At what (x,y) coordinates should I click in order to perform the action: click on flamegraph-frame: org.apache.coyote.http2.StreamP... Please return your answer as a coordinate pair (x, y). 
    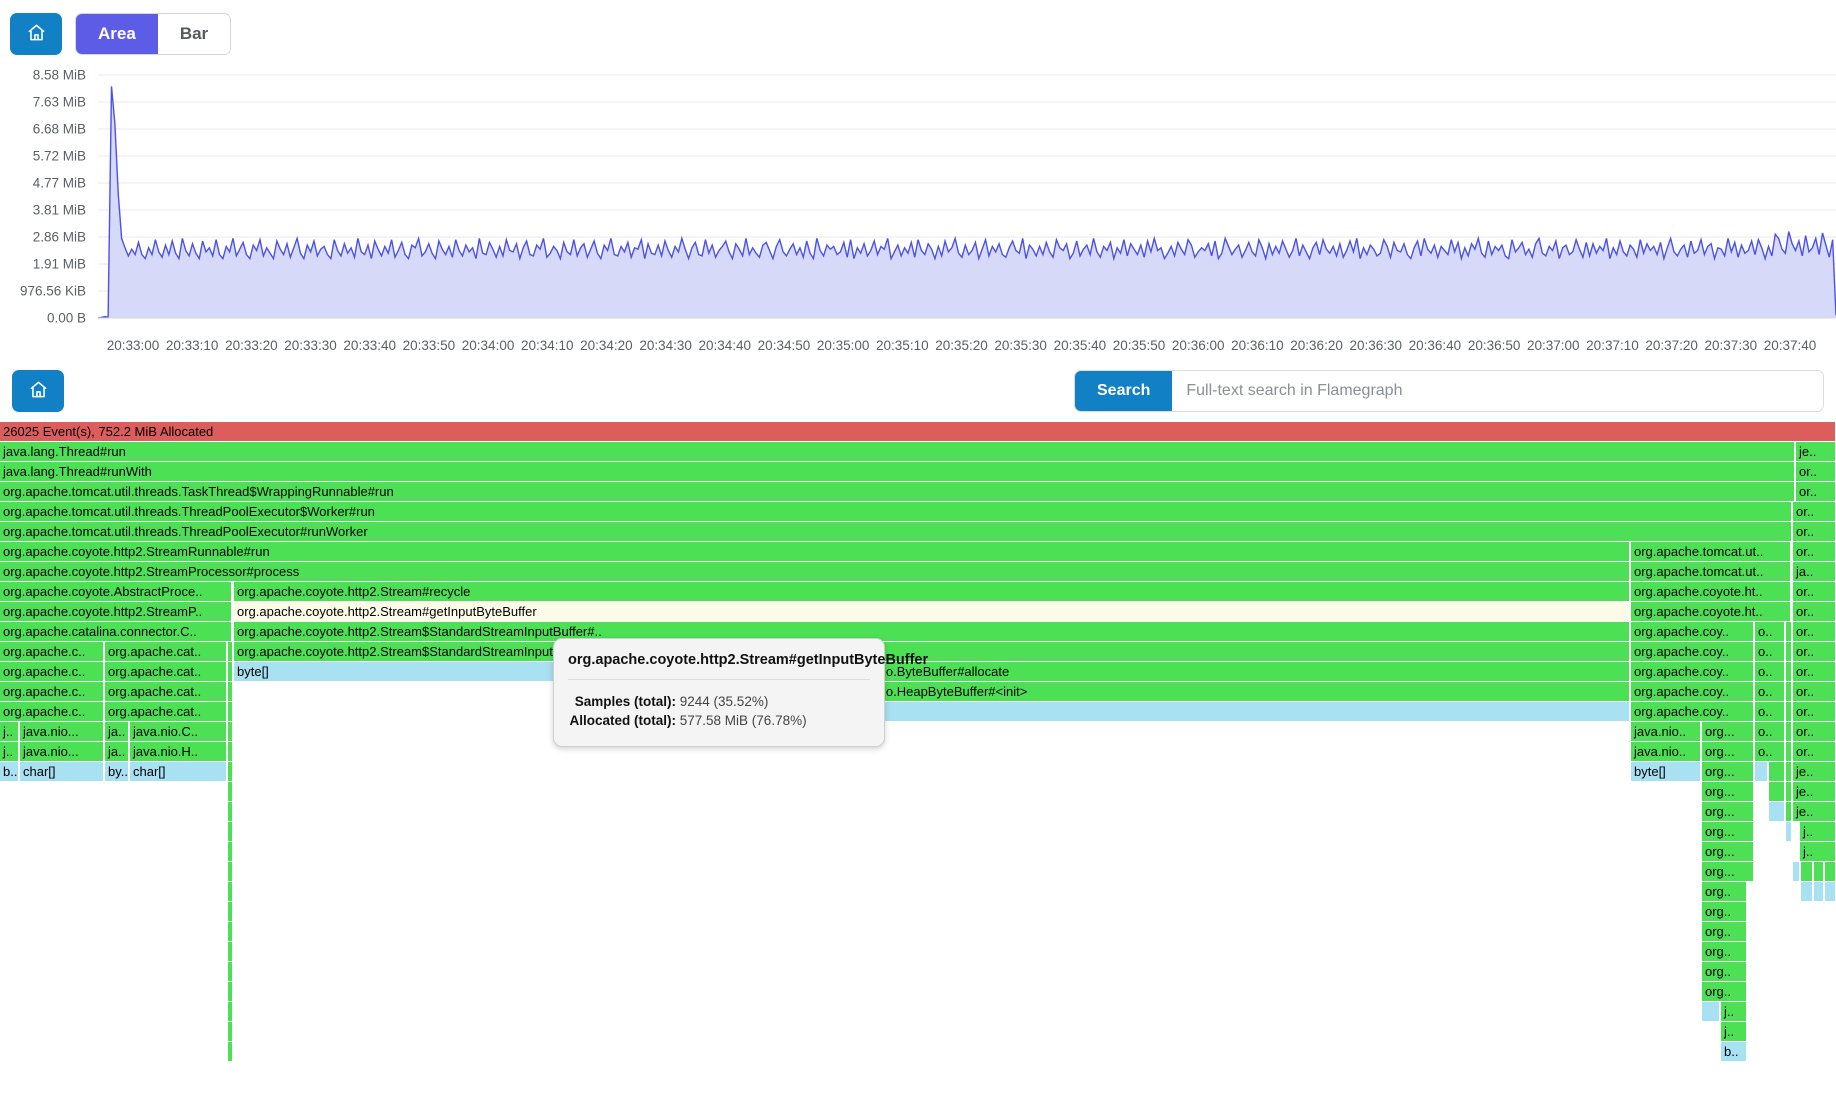
    Looking at the image, I should click on (116, 611).